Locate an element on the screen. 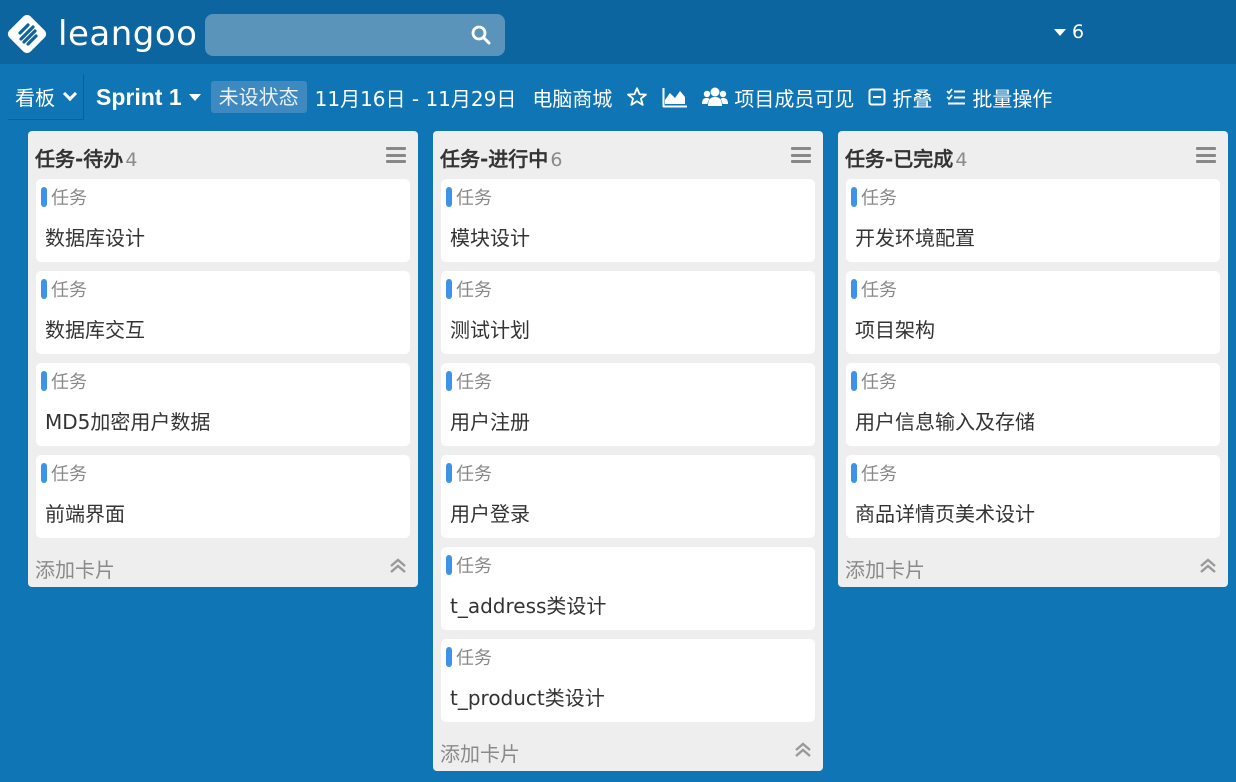 The image size is (1236, 782). card: 任务 用户登录 is located at coordinates (628, 496).